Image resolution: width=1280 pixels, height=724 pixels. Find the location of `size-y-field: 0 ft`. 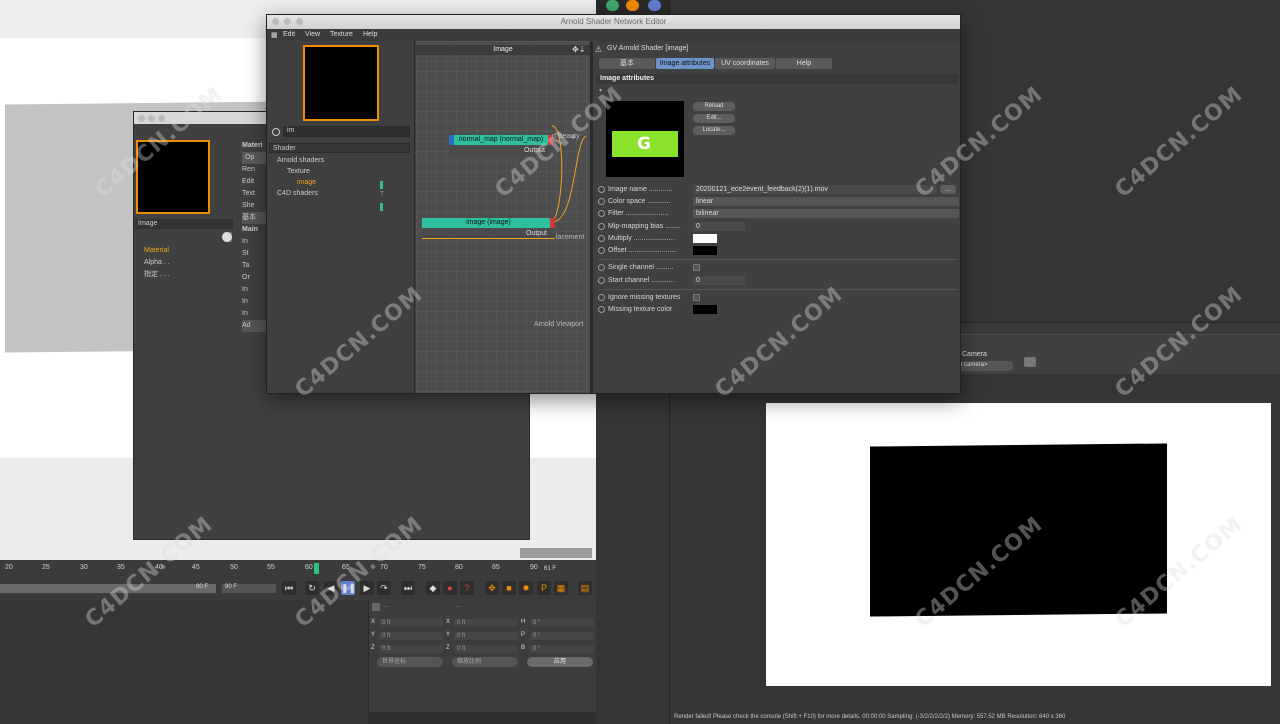

size-y-field: 0 ft is located at coordinates (486, 636).